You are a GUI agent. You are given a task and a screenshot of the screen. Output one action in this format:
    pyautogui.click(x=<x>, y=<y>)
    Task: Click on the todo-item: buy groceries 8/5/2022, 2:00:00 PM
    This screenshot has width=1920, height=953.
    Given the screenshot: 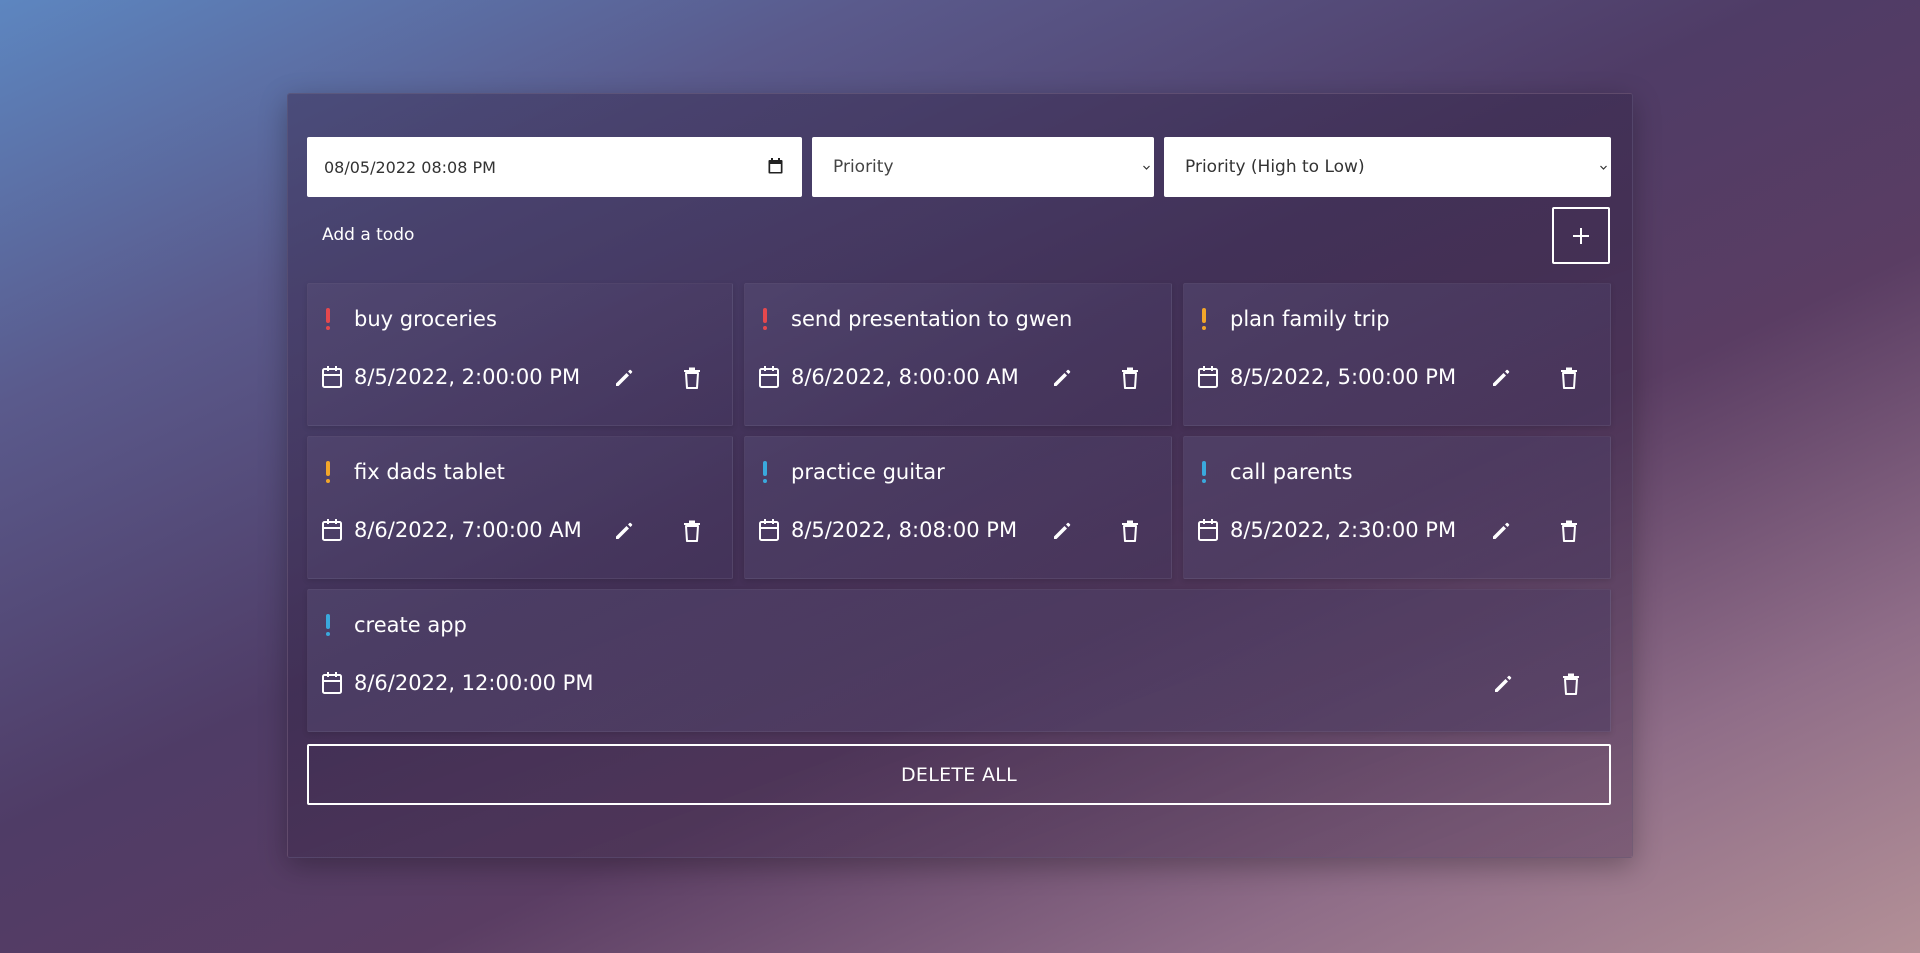 What is the action you would take?
    pyautogui.click(x=520, y=354)
    